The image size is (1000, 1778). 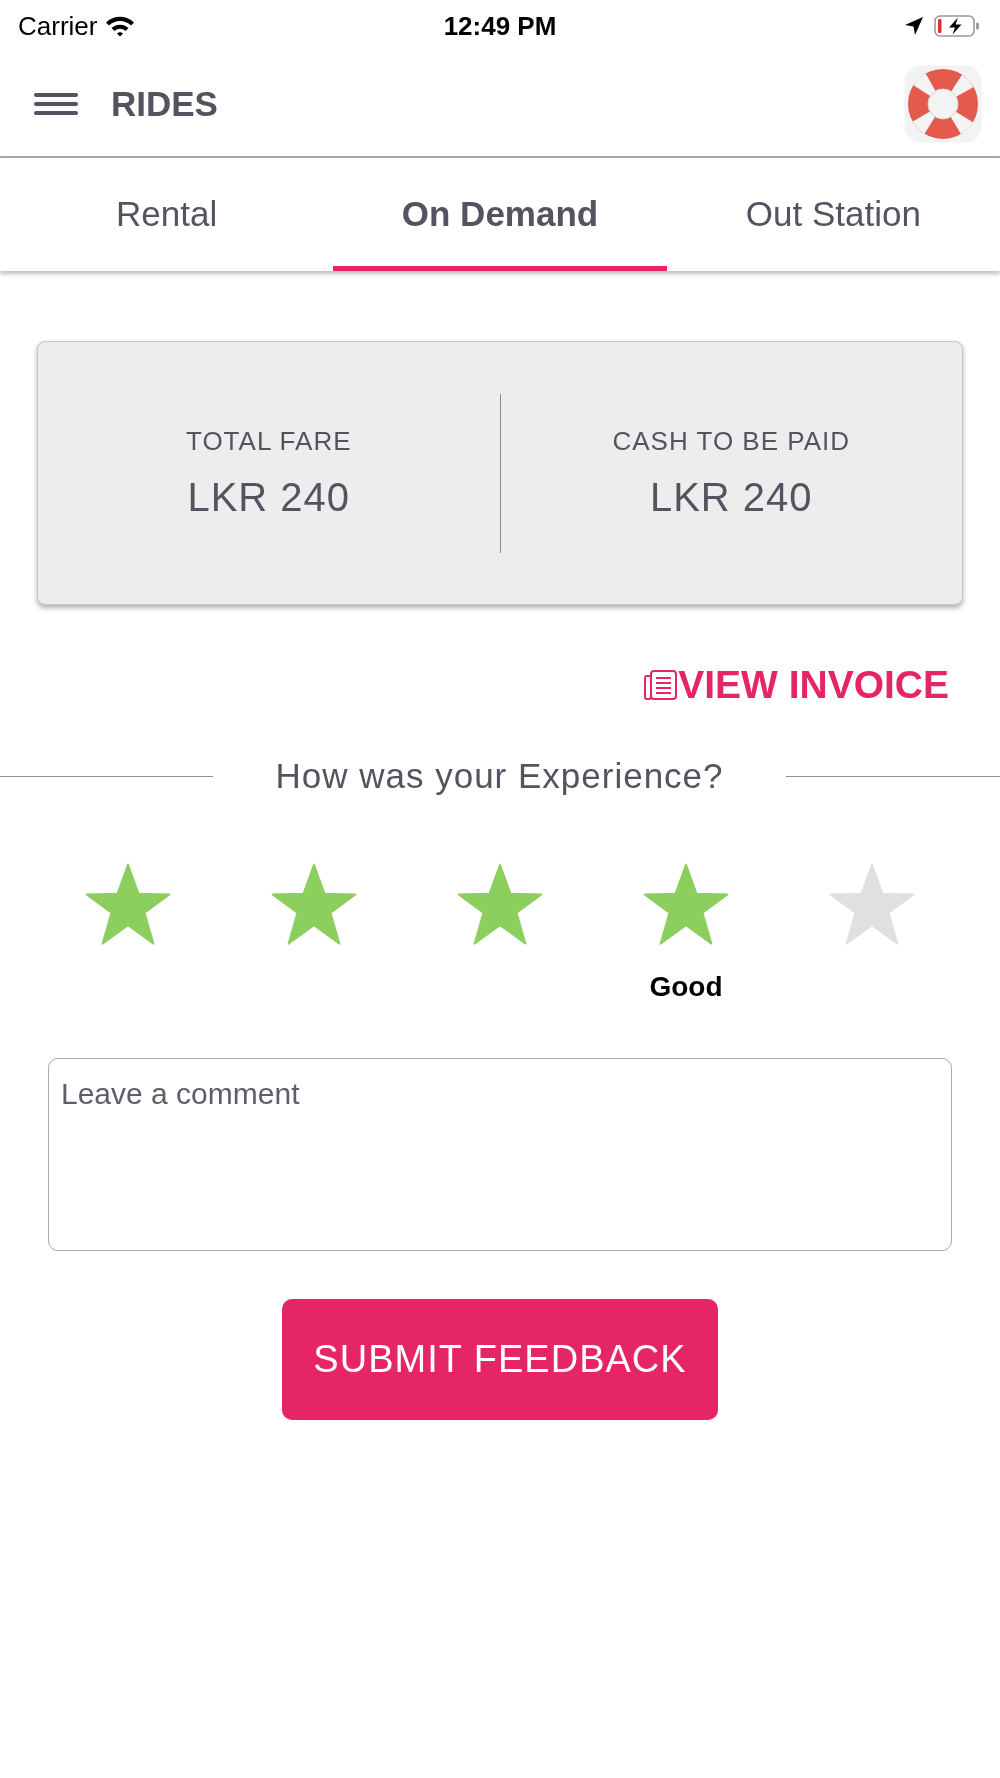 I want to click on tab: On Demand, so click(x=500, y=214).